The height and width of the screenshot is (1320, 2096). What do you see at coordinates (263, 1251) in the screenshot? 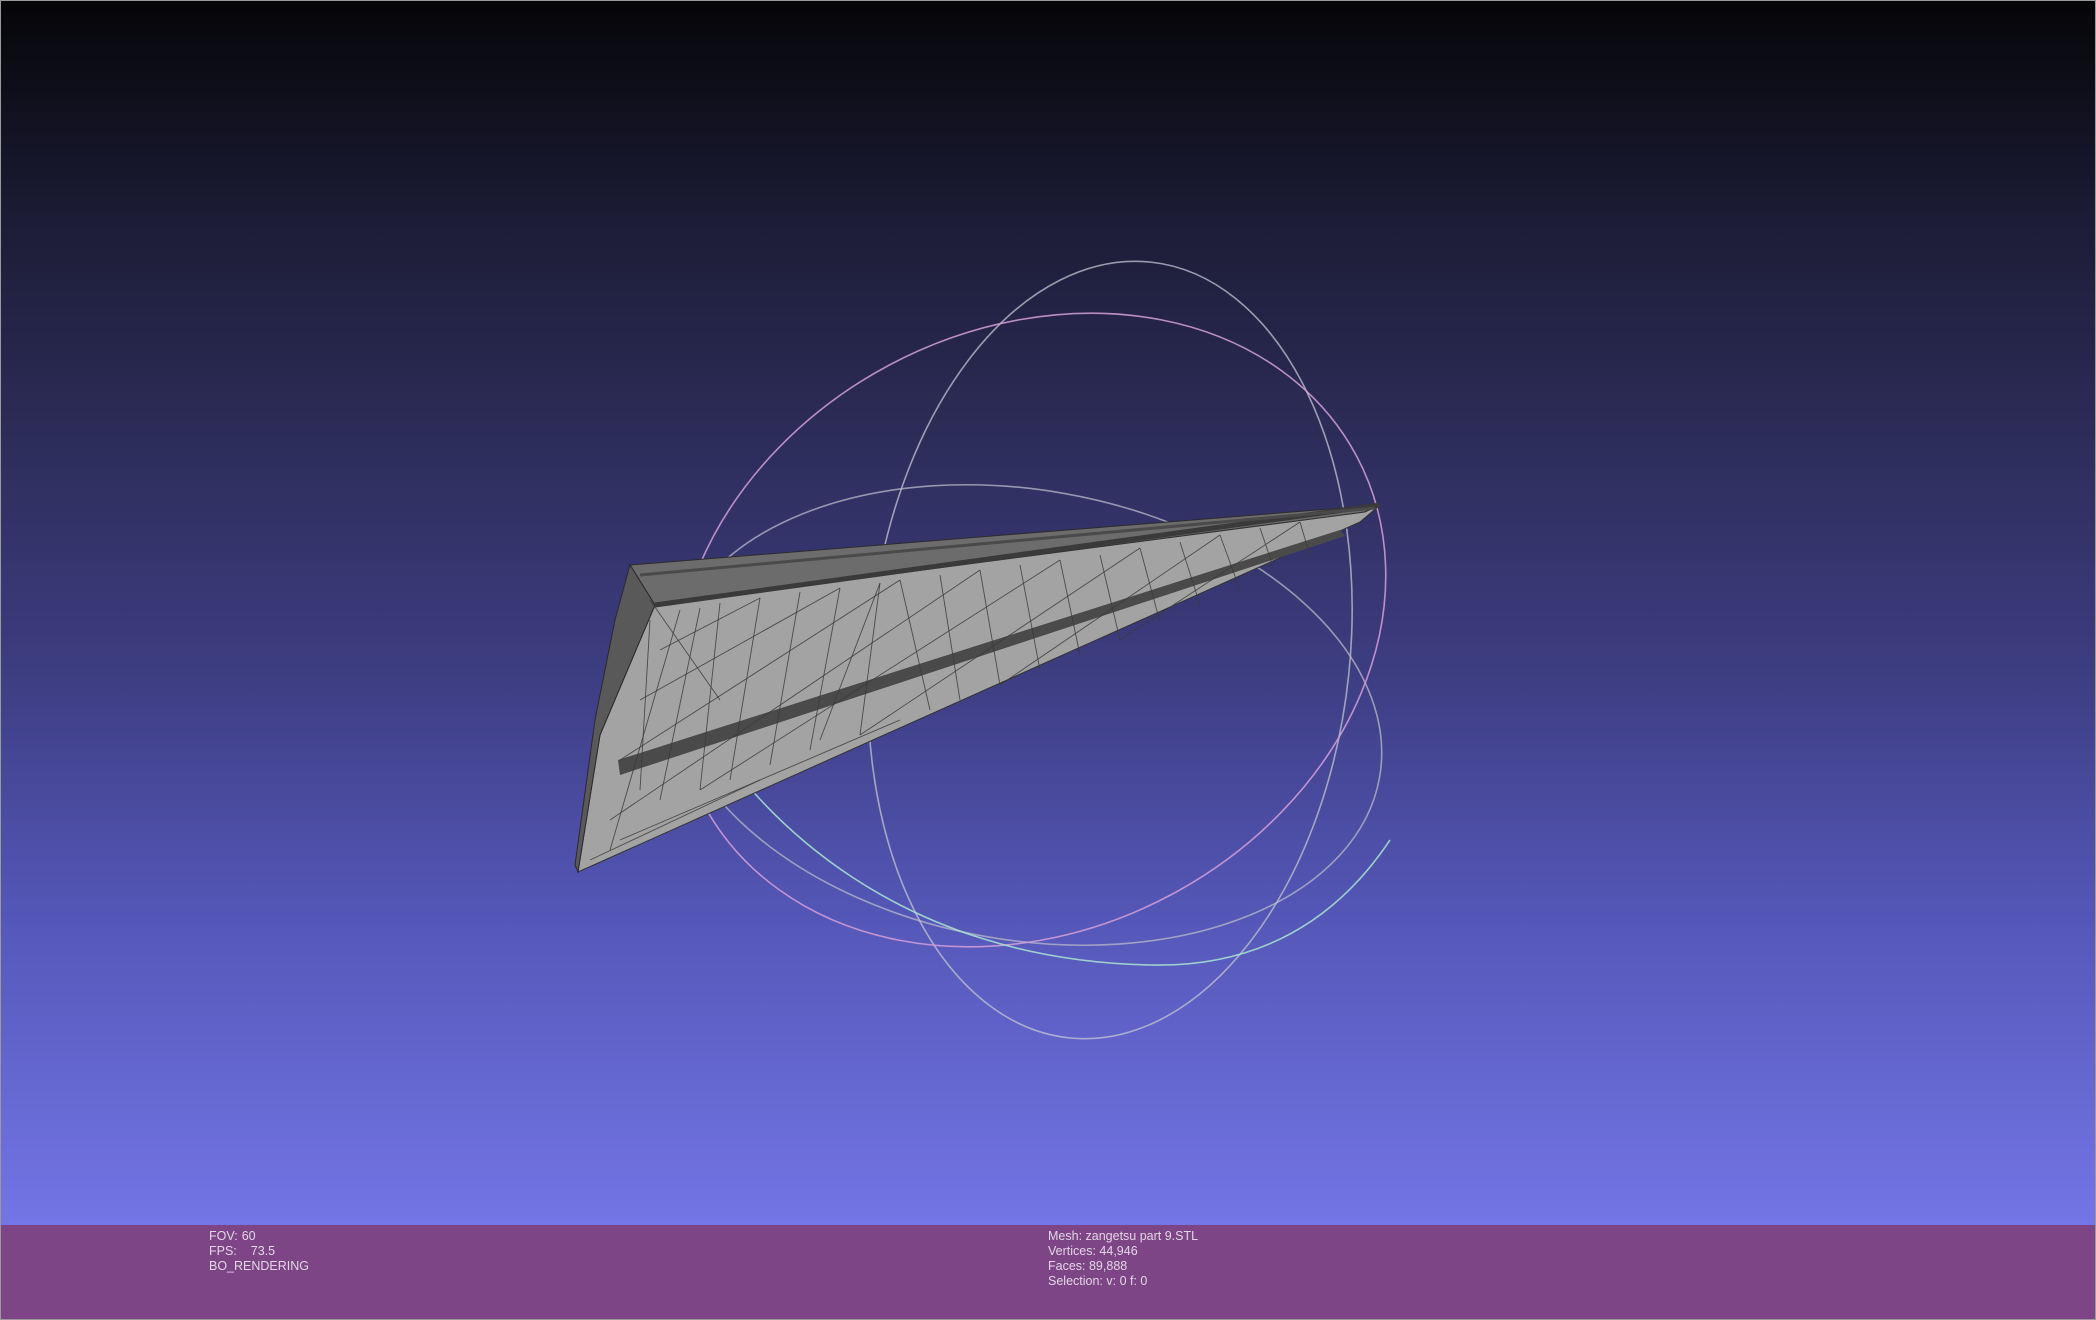
I see `fps-value: 73.5` at bounding box center [263, 1251].